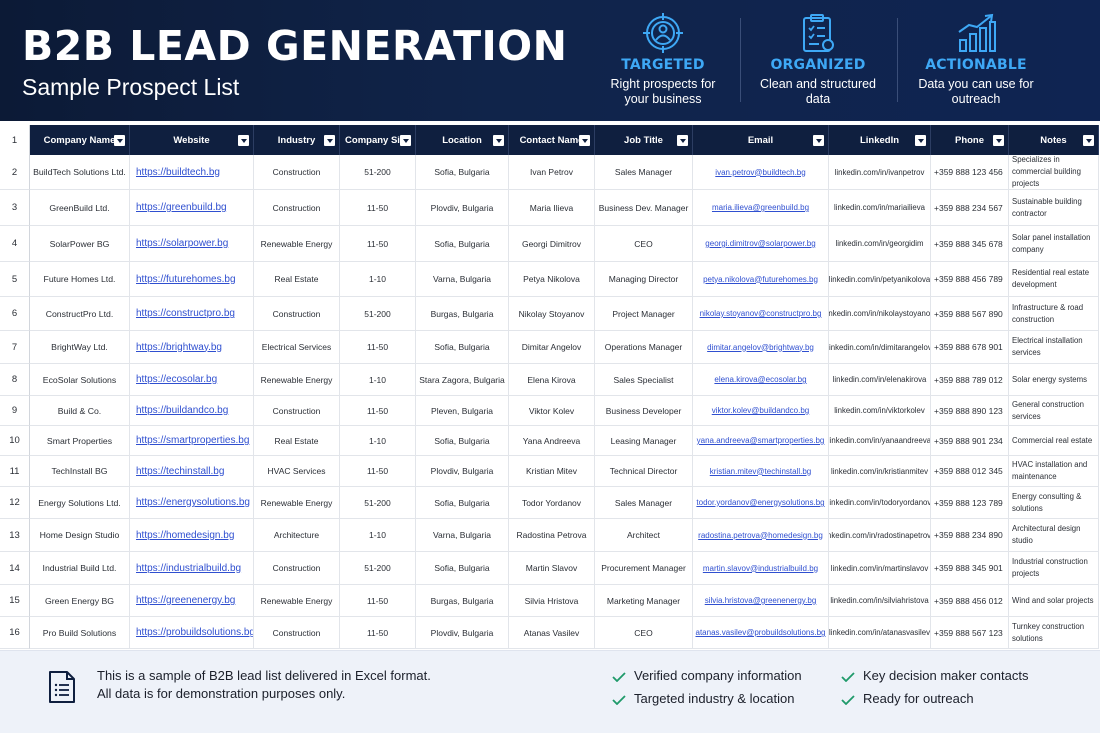 This screenshot has width=1100, height=733. What do you see at coordinates (880, 172) in the screenshot?
I see `cell-linkedin: linkedin.com/in/ivanpetrov` at bounding box center [880, 172].